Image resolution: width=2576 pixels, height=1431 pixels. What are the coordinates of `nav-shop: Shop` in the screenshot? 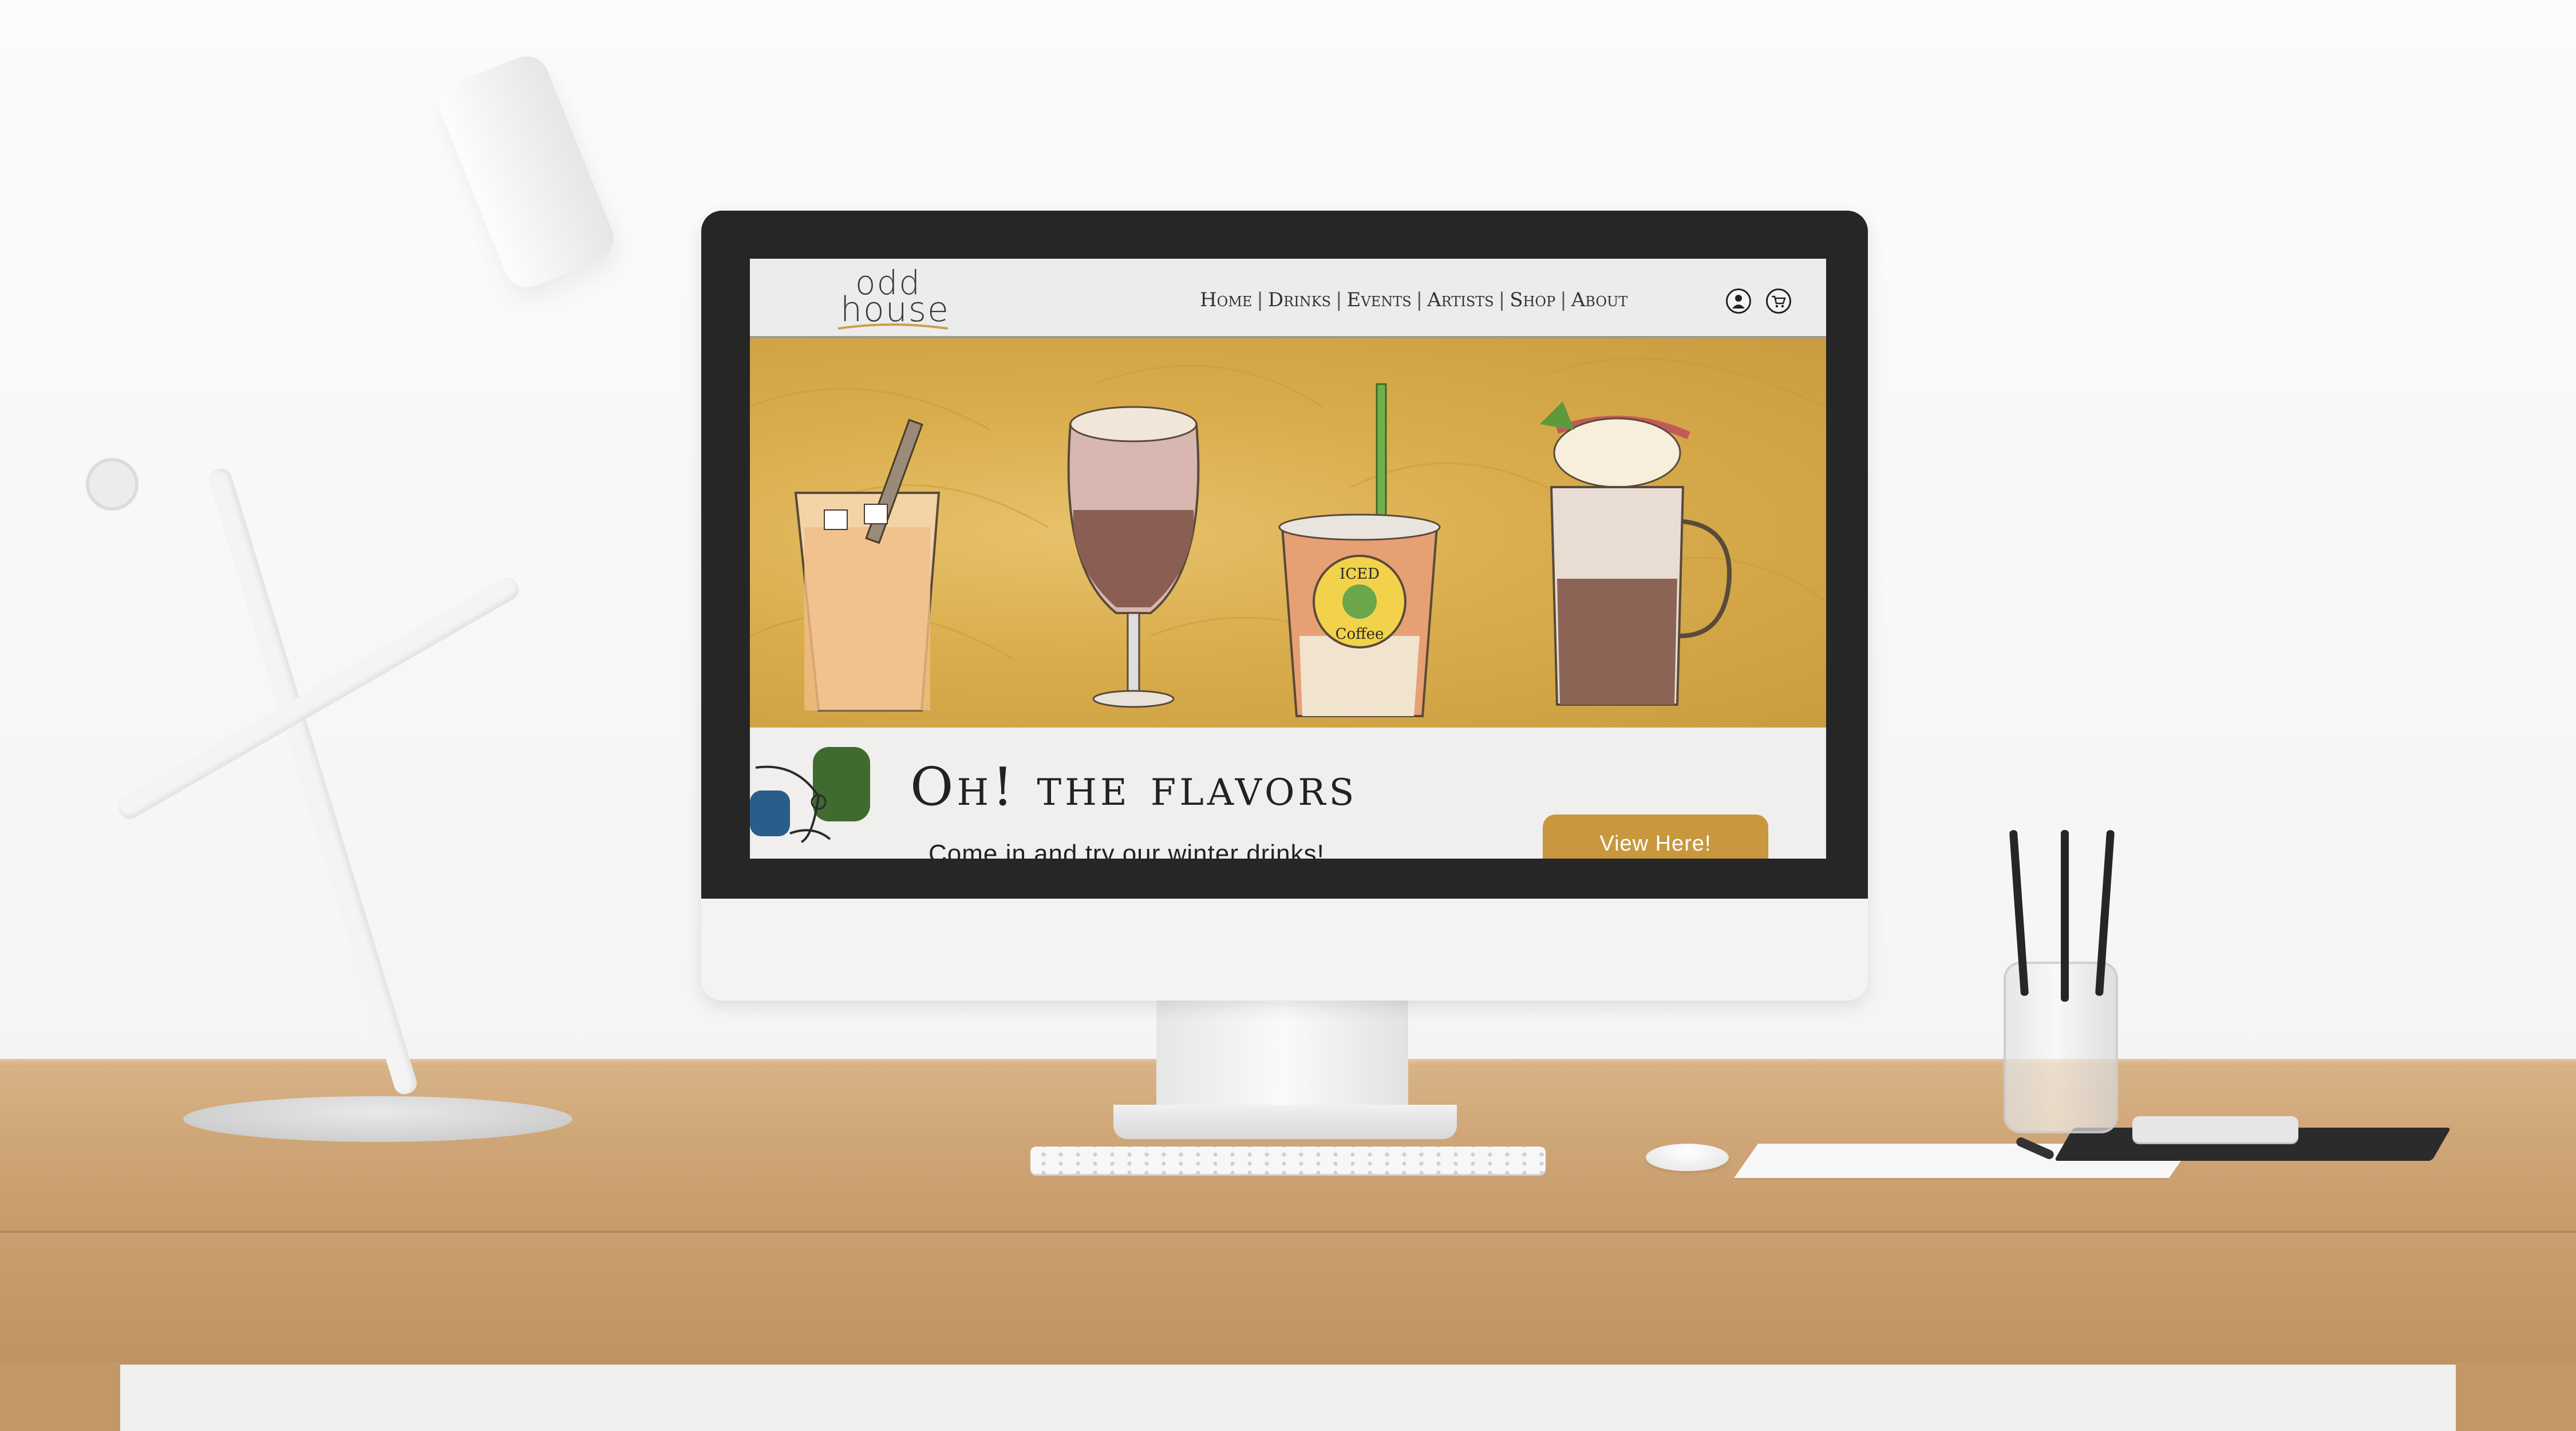 It's located at (1532, 299).